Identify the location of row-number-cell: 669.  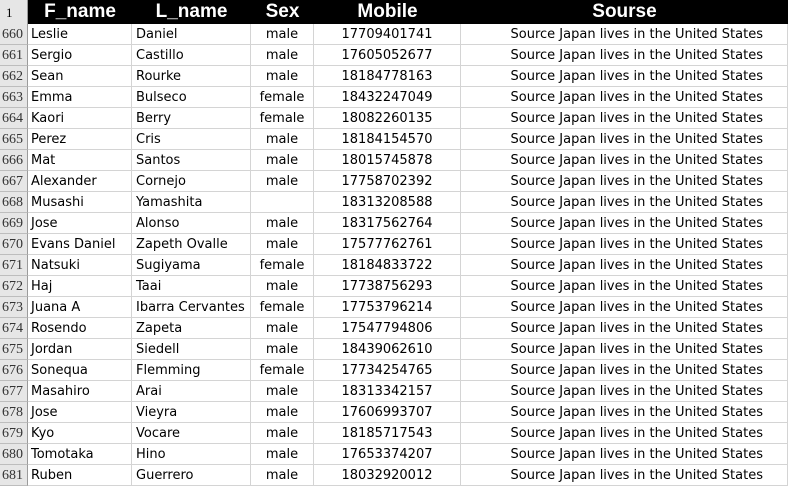
(14, 223).